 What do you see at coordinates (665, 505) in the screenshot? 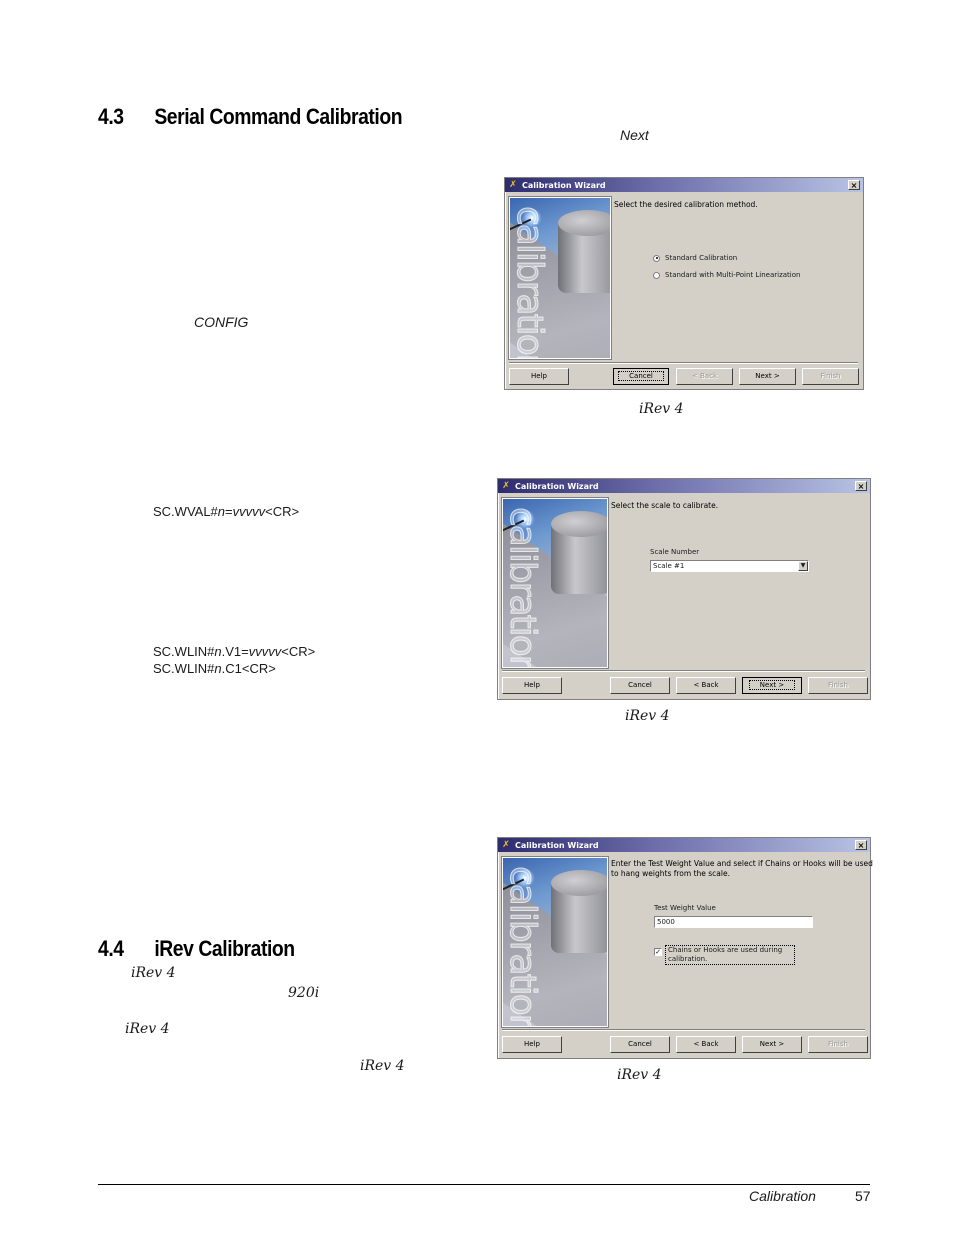
I see `wizard-prompt: Select the scale to calibrate.` at bounding box center [665, 505].